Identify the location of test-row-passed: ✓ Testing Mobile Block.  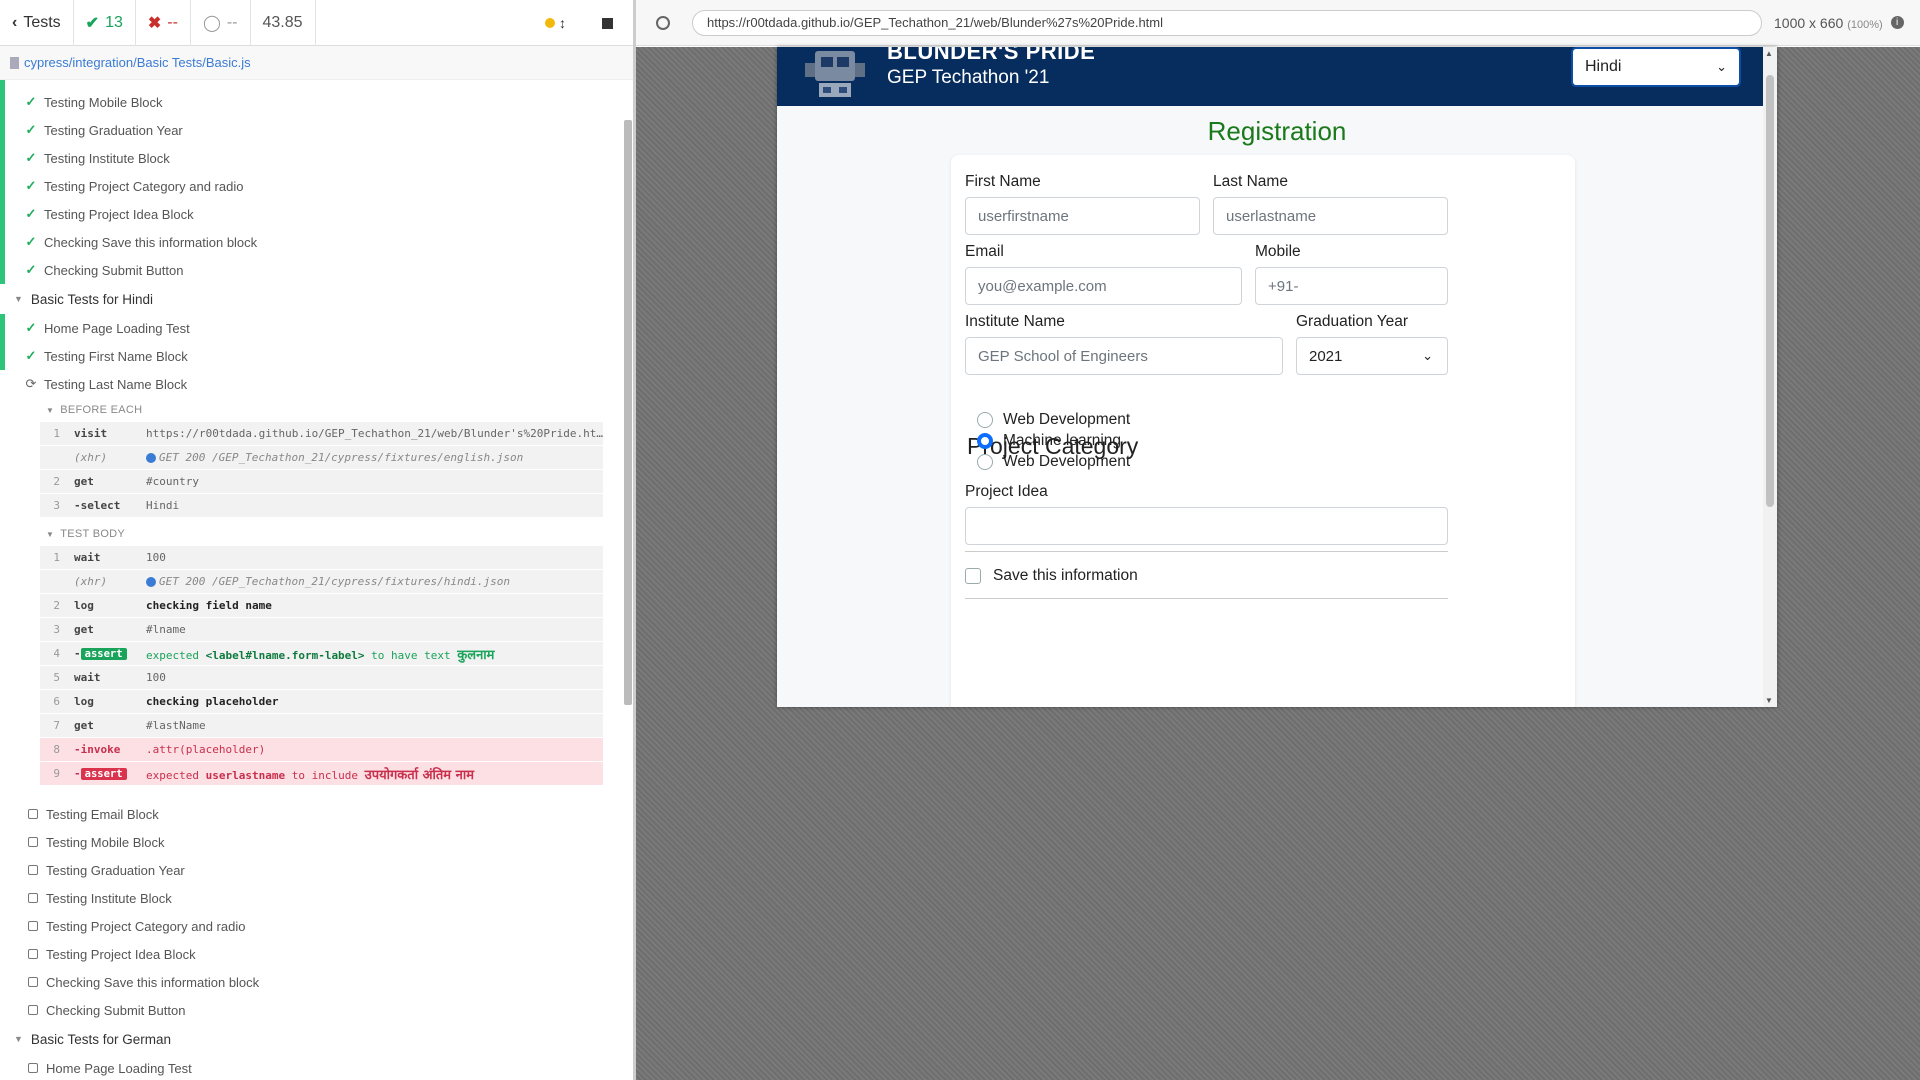
(309, 102).